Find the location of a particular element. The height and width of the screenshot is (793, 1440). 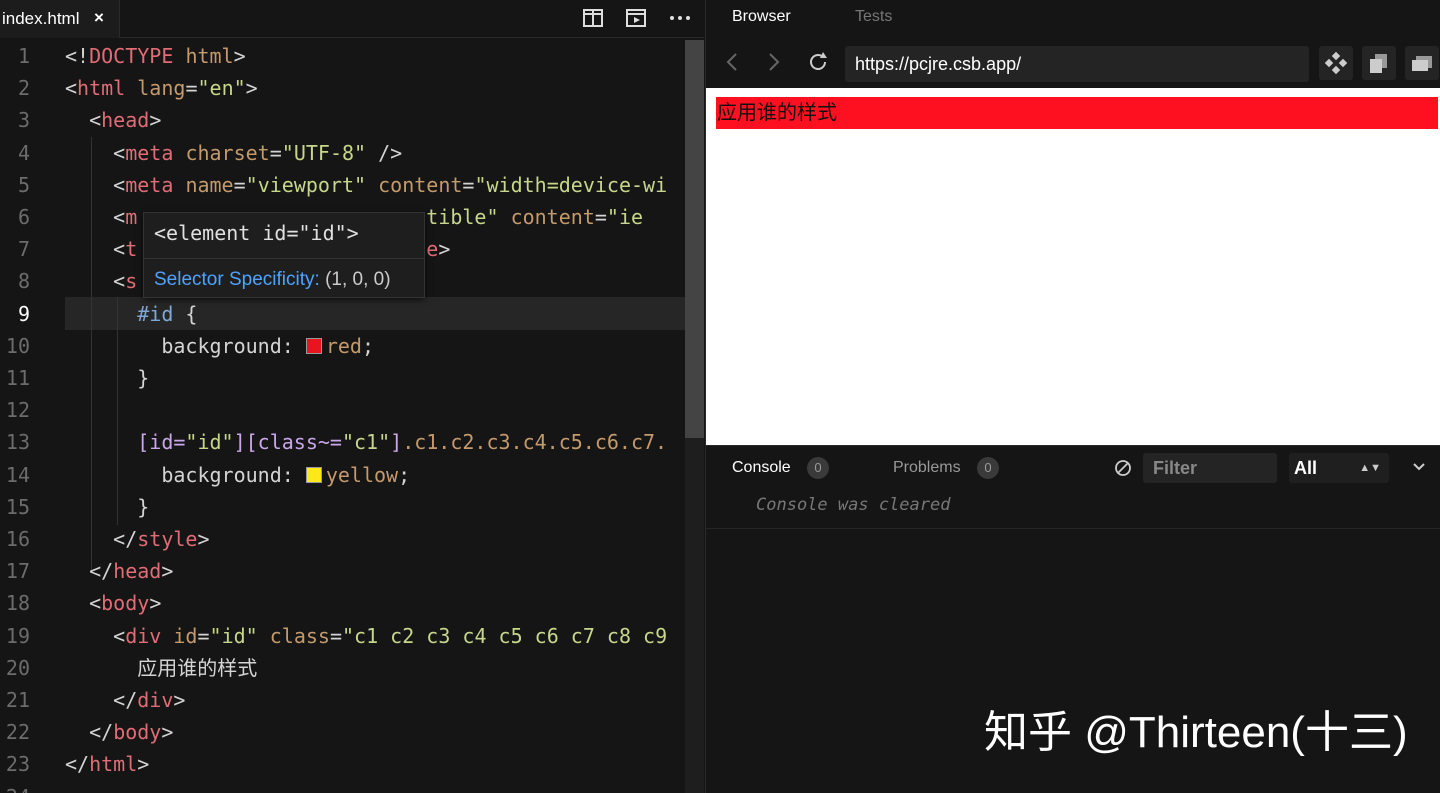

log-level-select: All ▲▼ is located at coordinates (1339, 468).